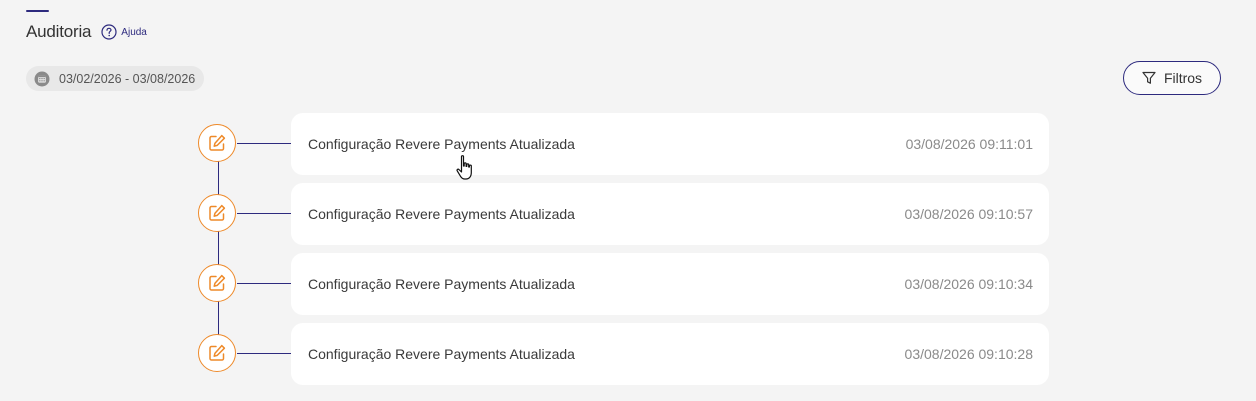 This screenshot has height=401, width=1256. What do you see at coordinates (127, 78) in the screenshot?
I see `date-range-label: 03/02/2026 - 03/08/2026` at bounding box center [127, 78].